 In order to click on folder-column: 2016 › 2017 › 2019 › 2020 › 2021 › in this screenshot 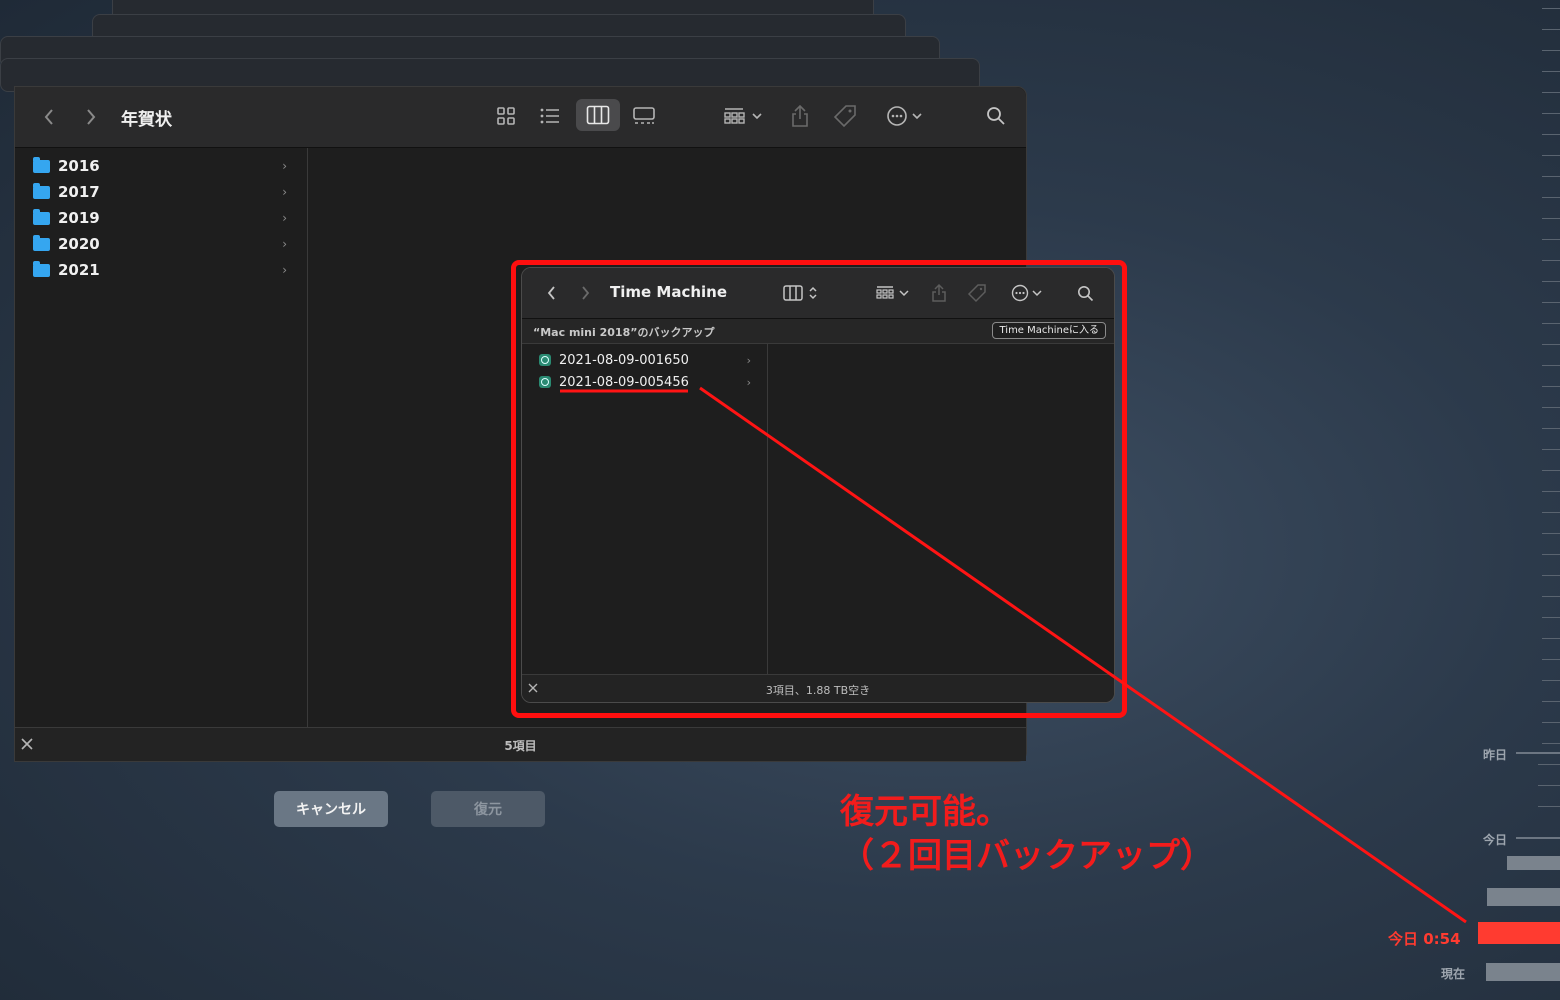, I will do `click(161, 438)`.